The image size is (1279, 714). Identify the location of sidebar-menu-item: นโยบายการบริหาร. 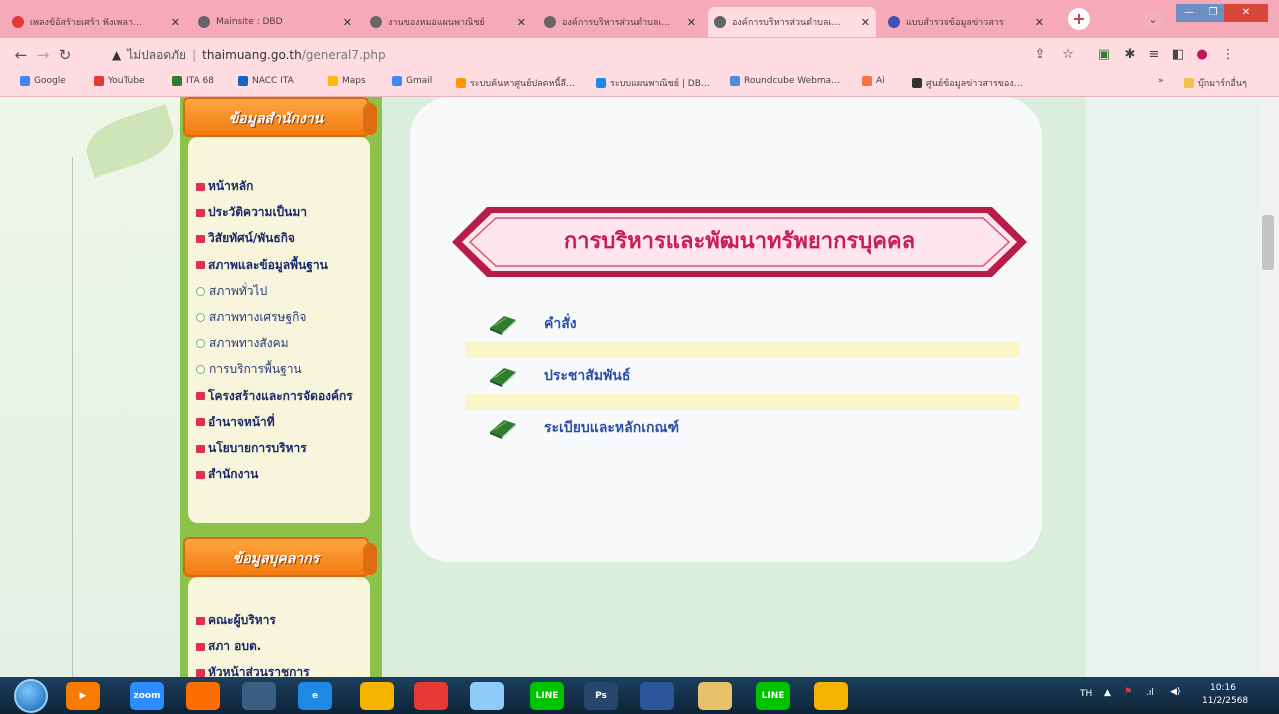
(251, 448).